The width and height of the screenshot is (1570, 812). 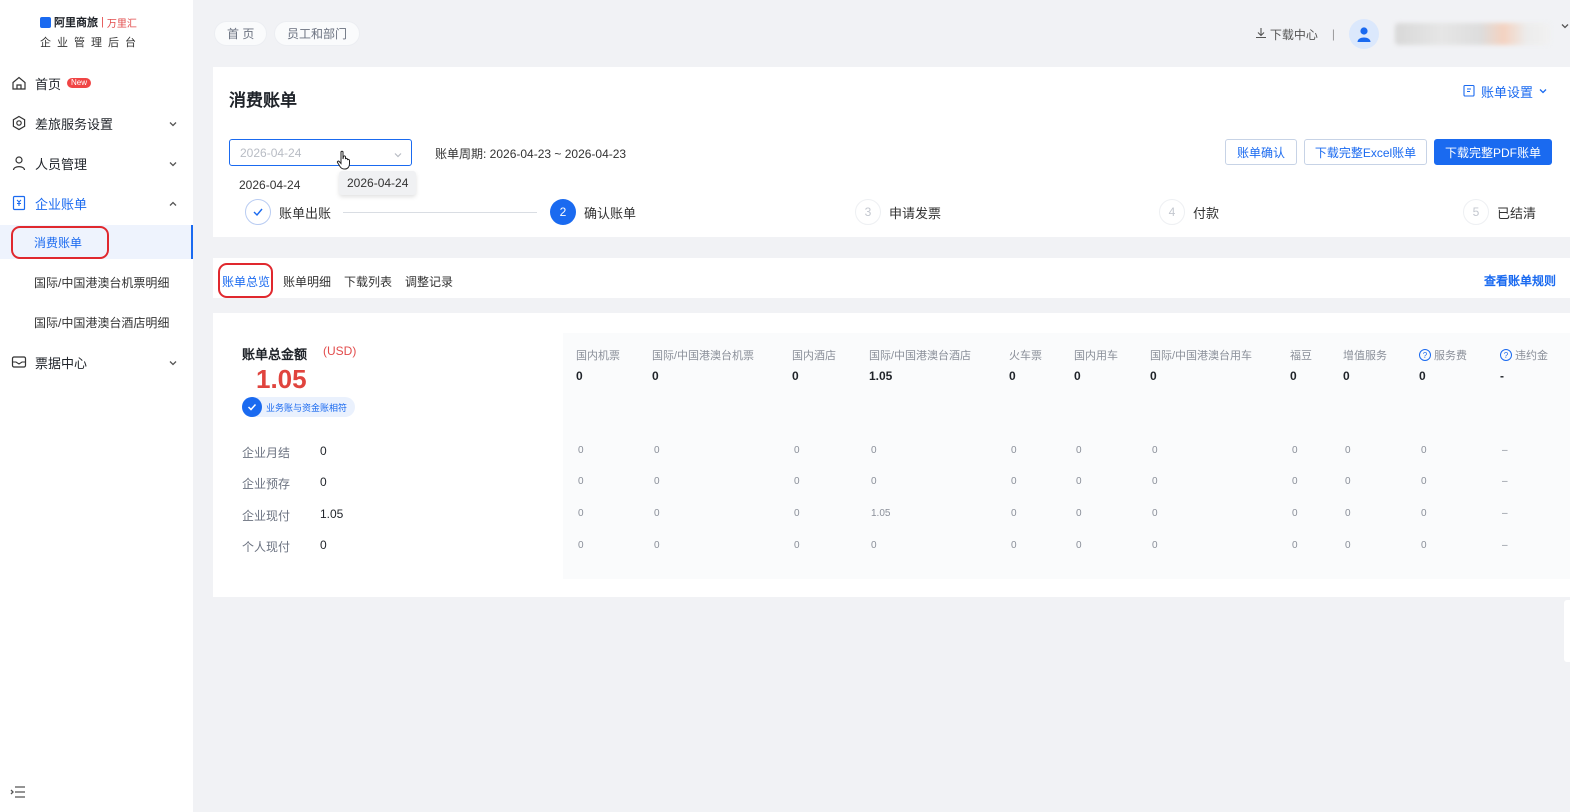 I want to click on sidebar-subitem-intl-hotel-detail: 国际/中国港澳台酒店明细, so click(x=96, y=322).